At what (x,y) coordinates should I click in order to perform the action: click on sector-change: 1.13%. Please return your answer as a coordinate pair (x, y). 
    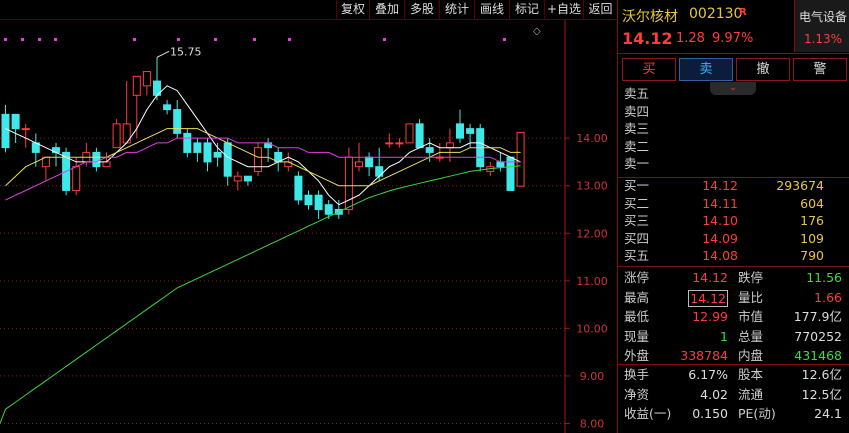
    Looking at the image, I should click on (823, 39).